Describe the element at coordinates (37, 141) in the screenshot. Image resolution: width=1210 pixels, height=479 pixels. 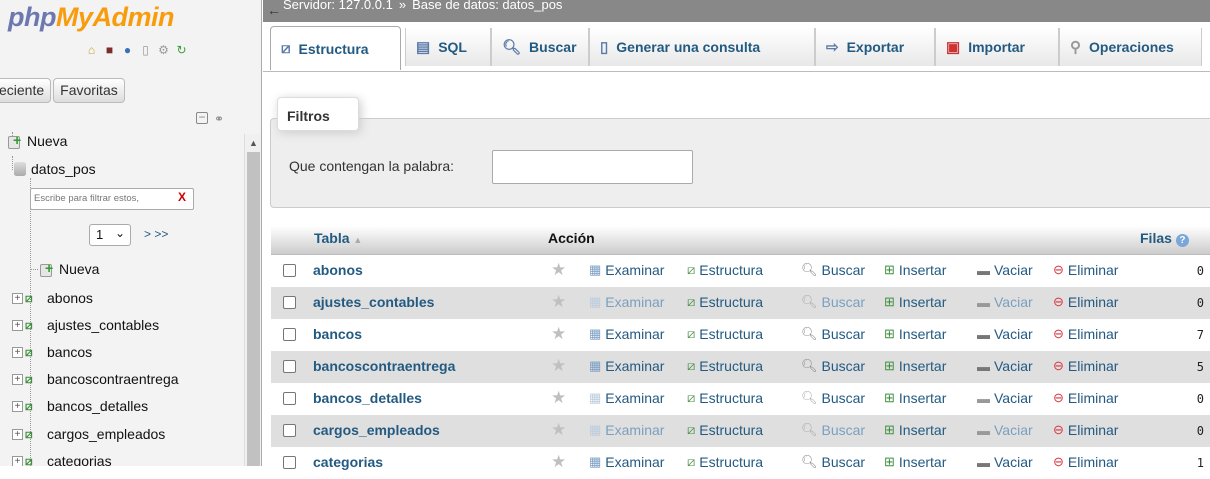
I see `tree-item-new-db: Nueva` at that location.